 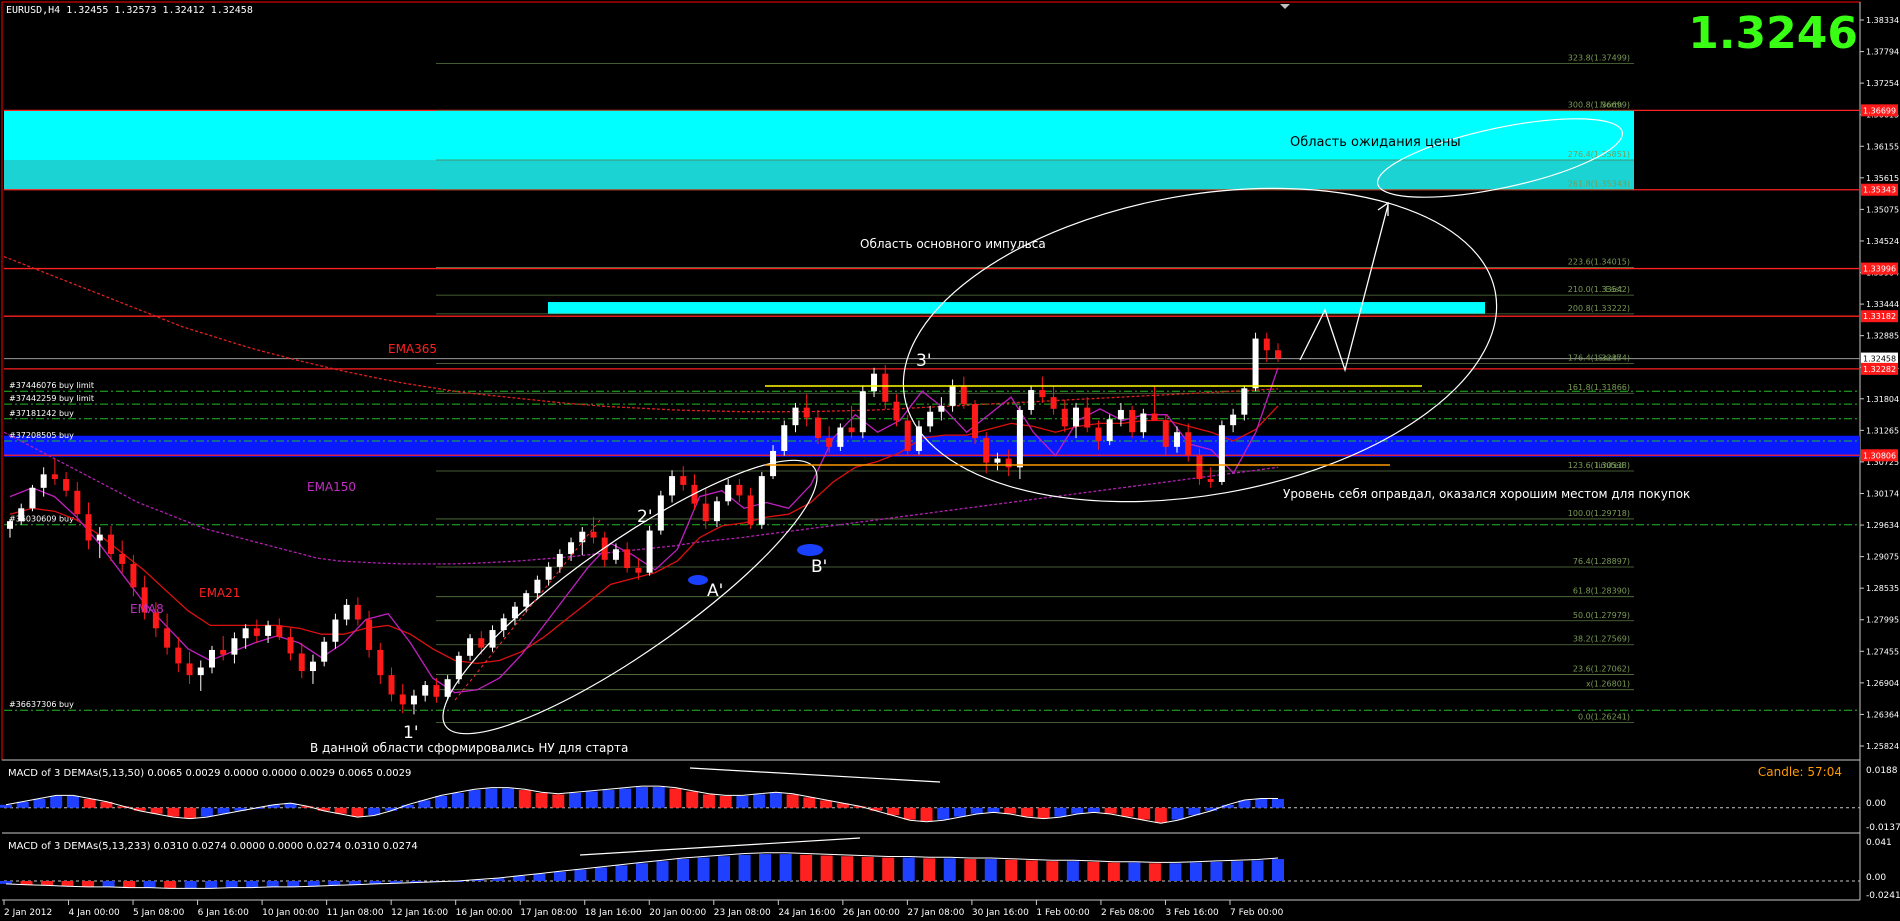 I want to click on wave-2-label: 2', so click(x=645, y=517).